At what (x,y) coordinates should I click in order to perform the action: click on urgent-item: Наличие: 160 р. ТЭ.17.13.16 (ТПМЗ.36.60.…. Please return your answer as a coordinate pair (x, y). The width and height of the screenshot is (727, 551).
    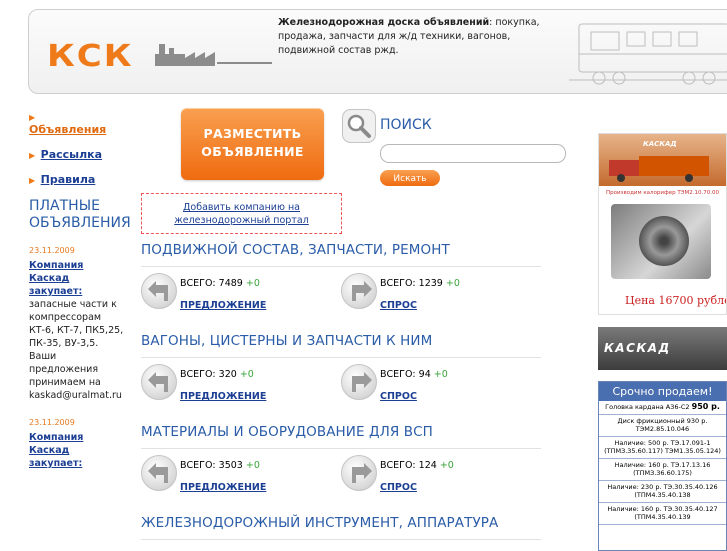
    Looking at the image, I should click on (662, 470).